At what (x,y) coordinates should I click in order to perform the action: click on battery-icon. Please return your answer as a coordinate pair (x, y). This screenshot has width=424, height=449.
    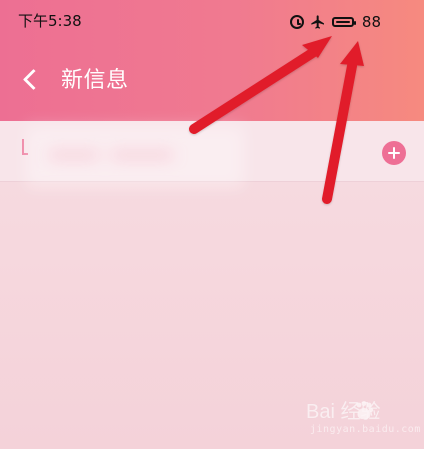
    Looking at the image, I should click on (343, 22).